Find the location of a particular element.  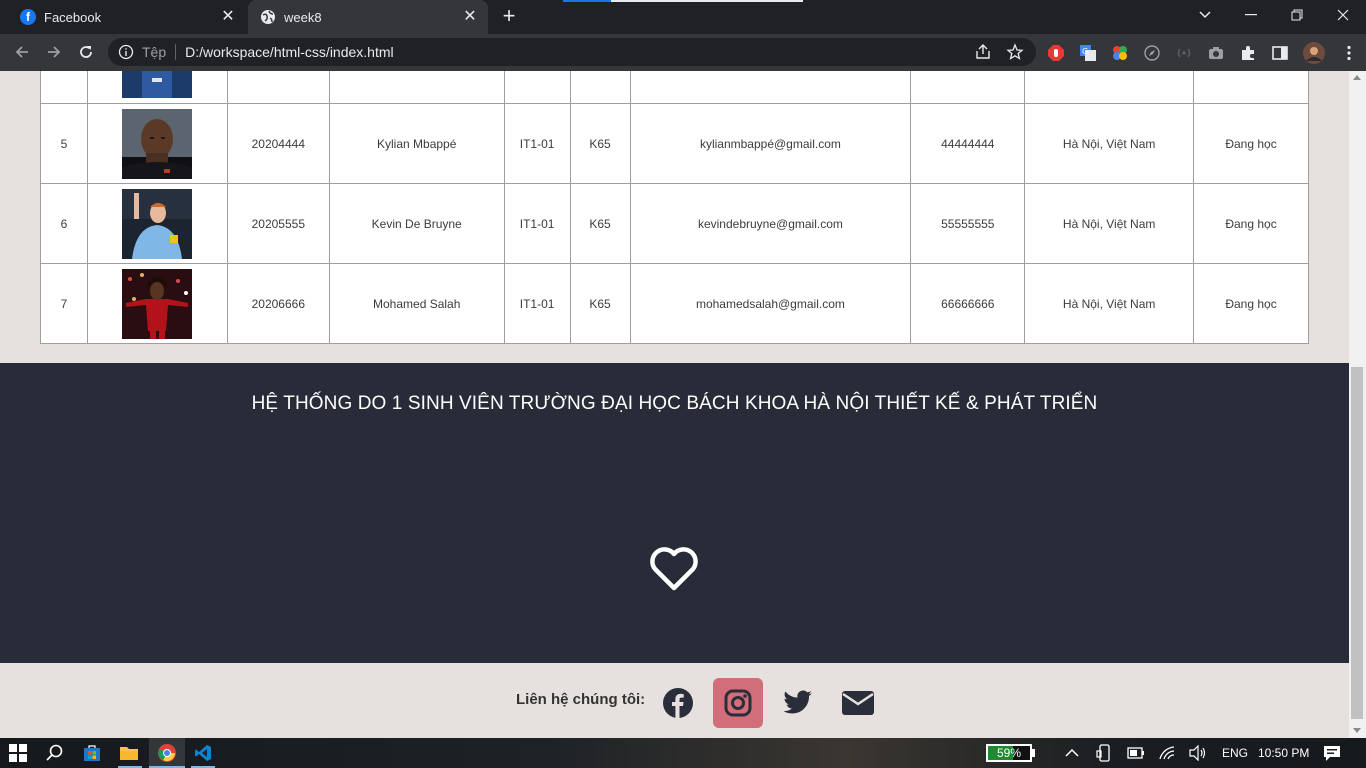

share-icon is located at coordinates (983, 52).